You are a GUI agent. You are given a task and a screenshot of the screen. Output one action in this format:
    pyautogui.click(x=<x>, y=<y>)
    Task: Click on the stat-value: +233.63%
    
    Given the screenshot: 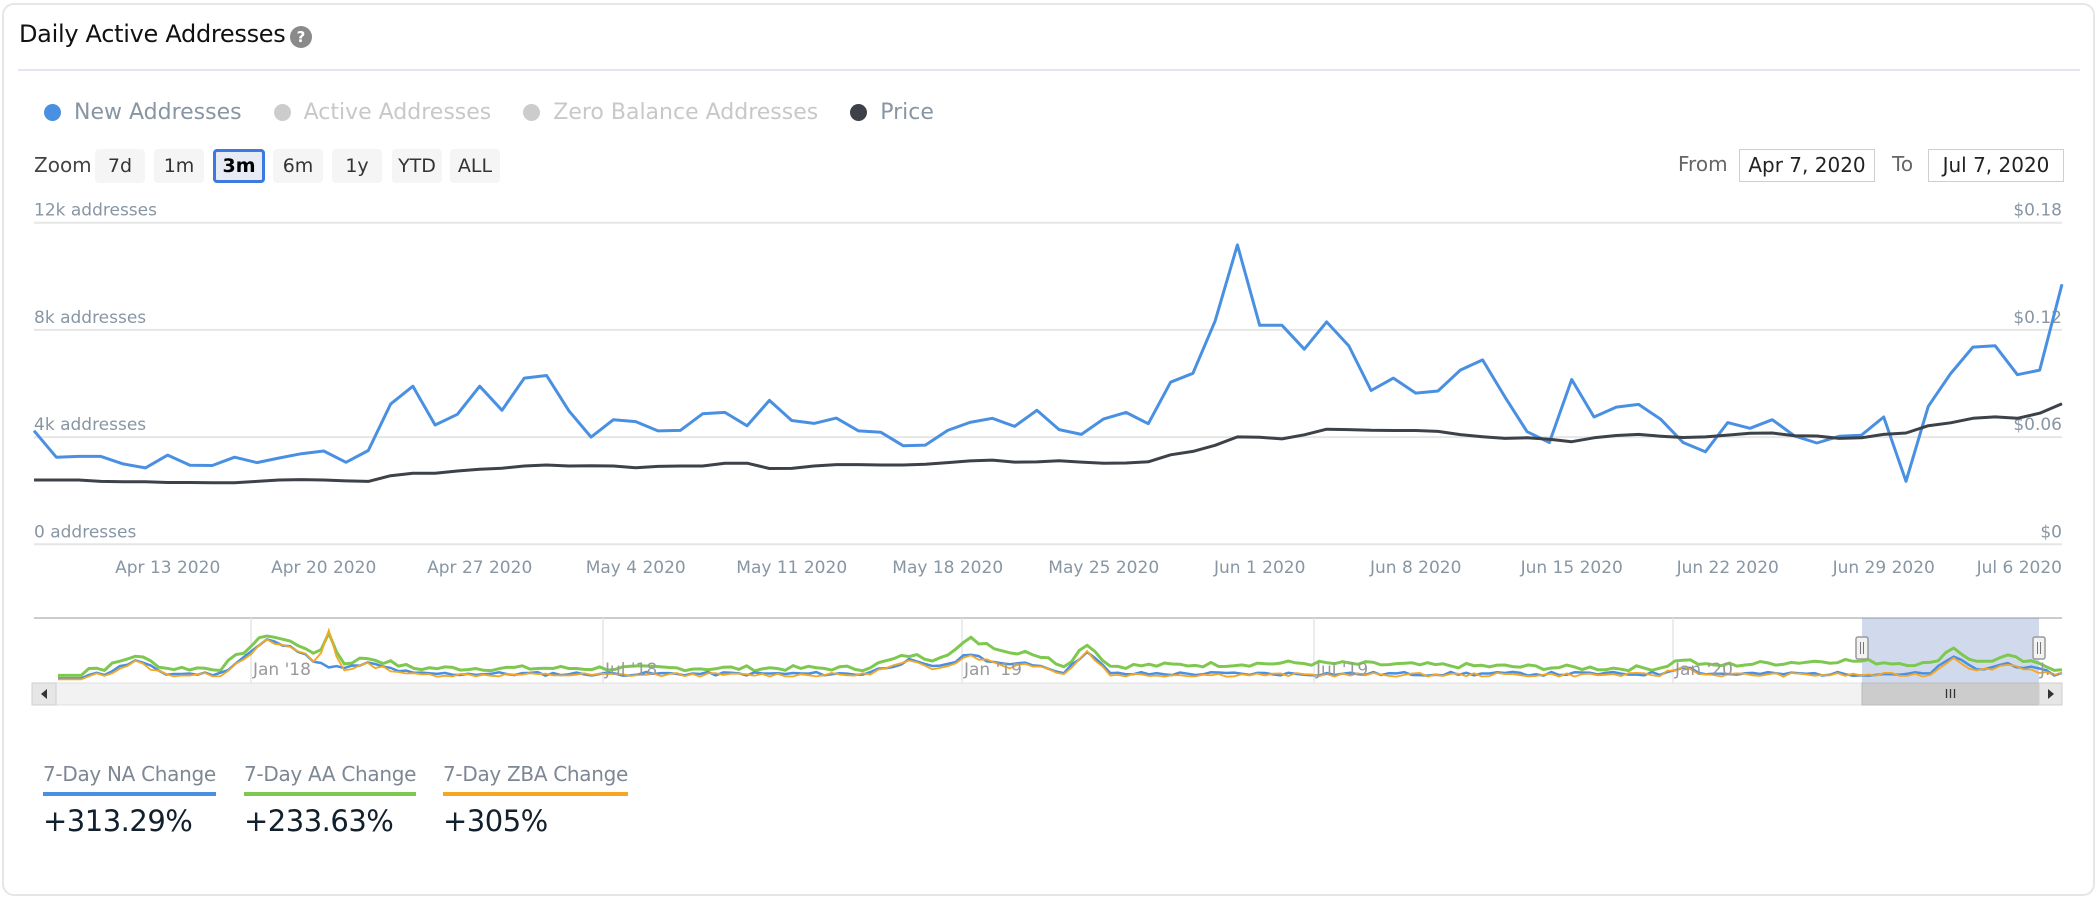 What is the action you would take?
    pyautogui.click(x=319, y=821)
    